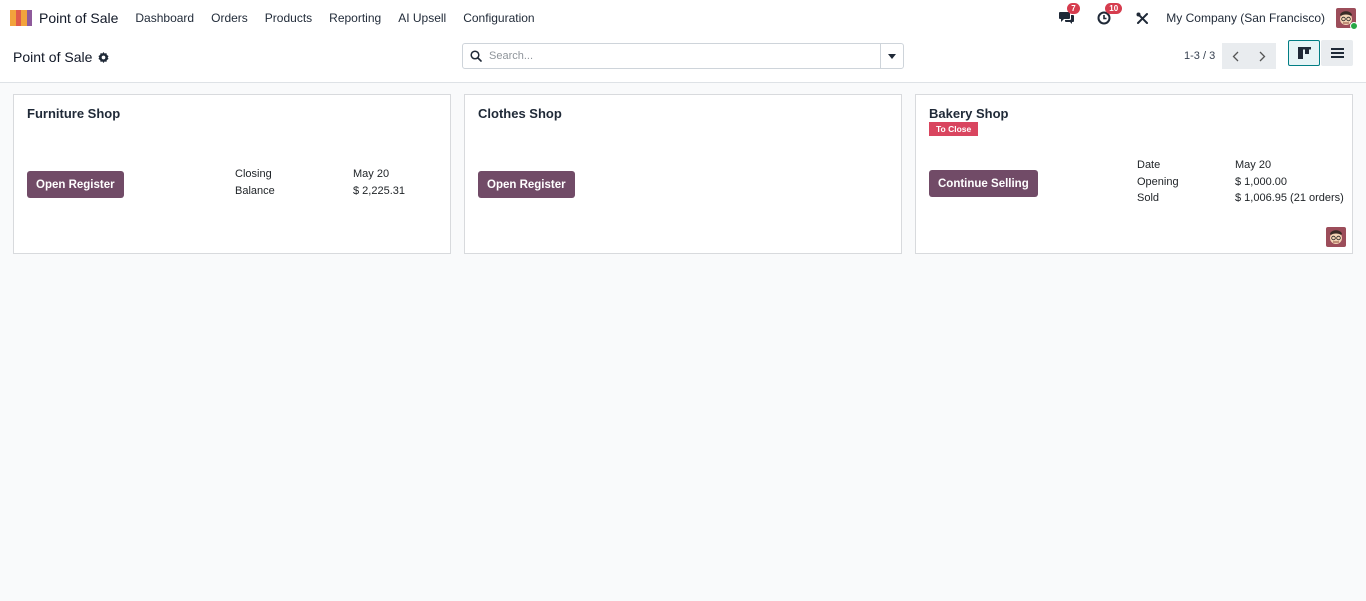  I want to click on avatar-icon, so click(1336, 237).